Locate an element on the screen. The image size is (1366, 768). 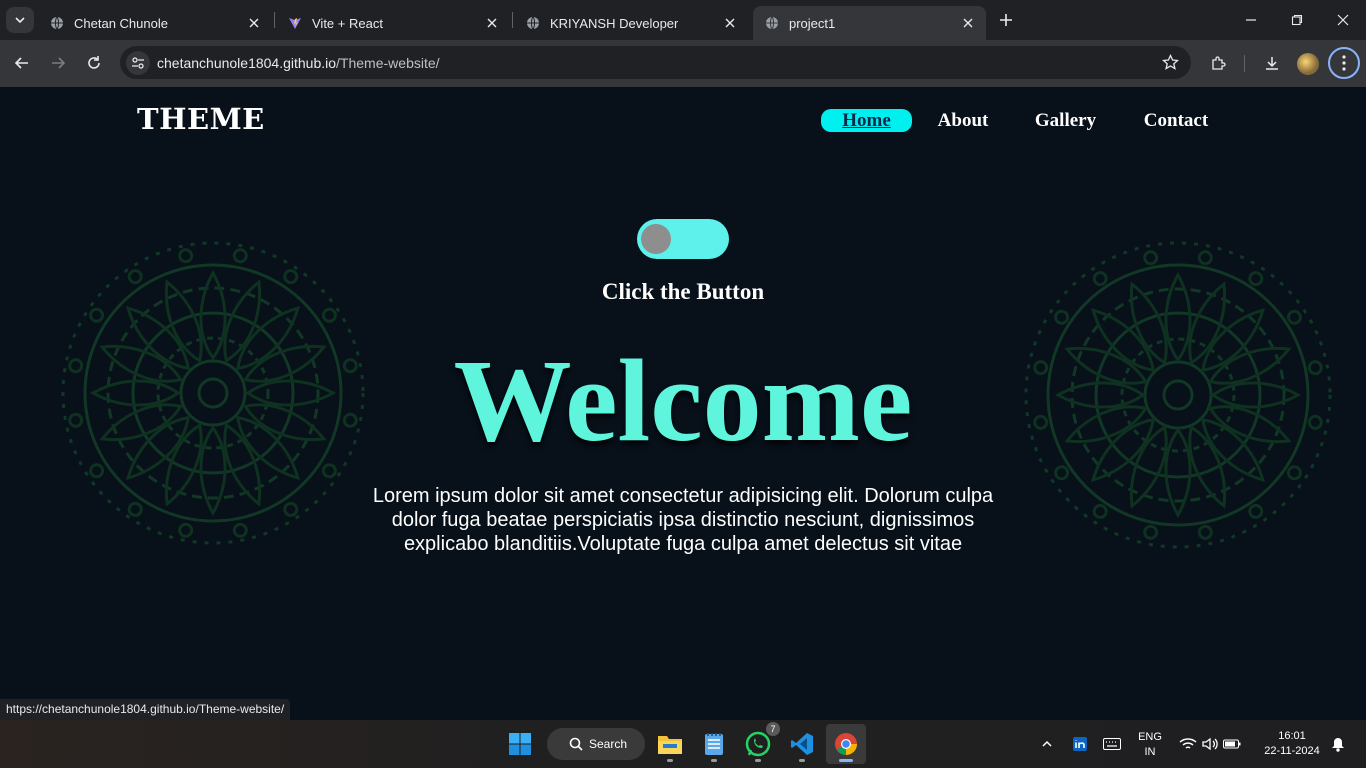
folder-icon is located at coordinates (670, 745).